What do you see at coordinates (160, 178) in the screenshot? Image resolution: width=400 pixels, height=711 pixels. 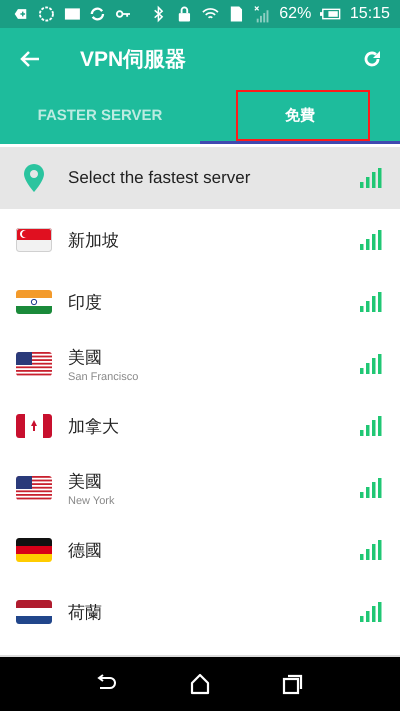 I see `server-name: Select the fastest server` at bounding box center [160, 178].